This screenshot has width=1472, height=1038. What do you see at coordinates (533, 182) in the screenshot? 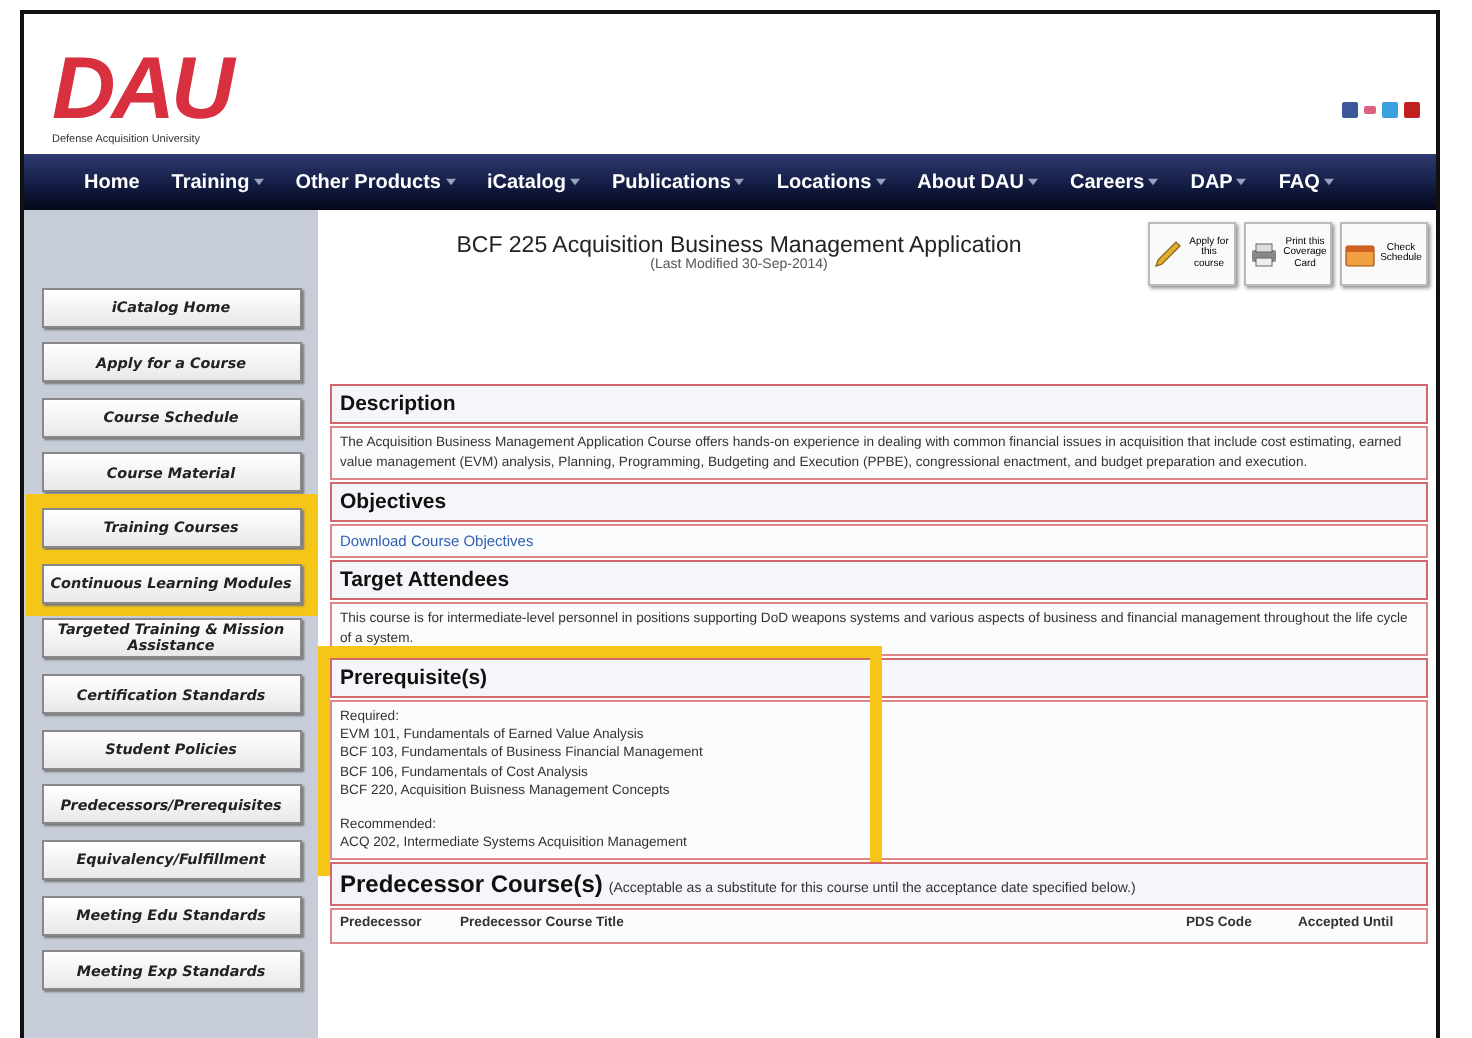
I see `nav-item: iCatalog` at bounding box center [533, 182].